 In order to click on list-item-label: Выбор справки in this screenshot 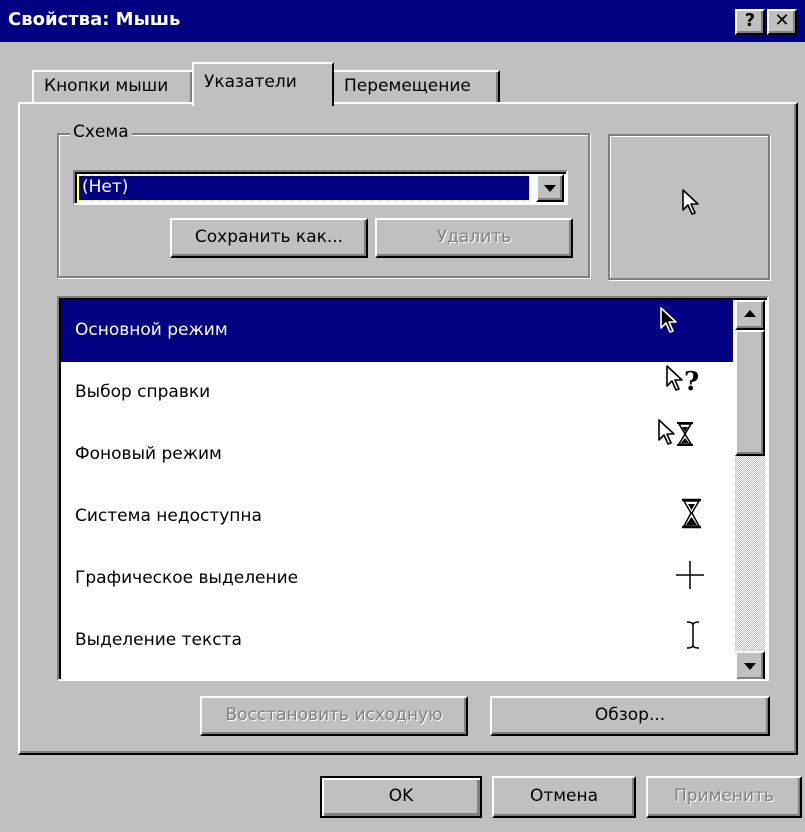, I will do `click(143, 392)`.